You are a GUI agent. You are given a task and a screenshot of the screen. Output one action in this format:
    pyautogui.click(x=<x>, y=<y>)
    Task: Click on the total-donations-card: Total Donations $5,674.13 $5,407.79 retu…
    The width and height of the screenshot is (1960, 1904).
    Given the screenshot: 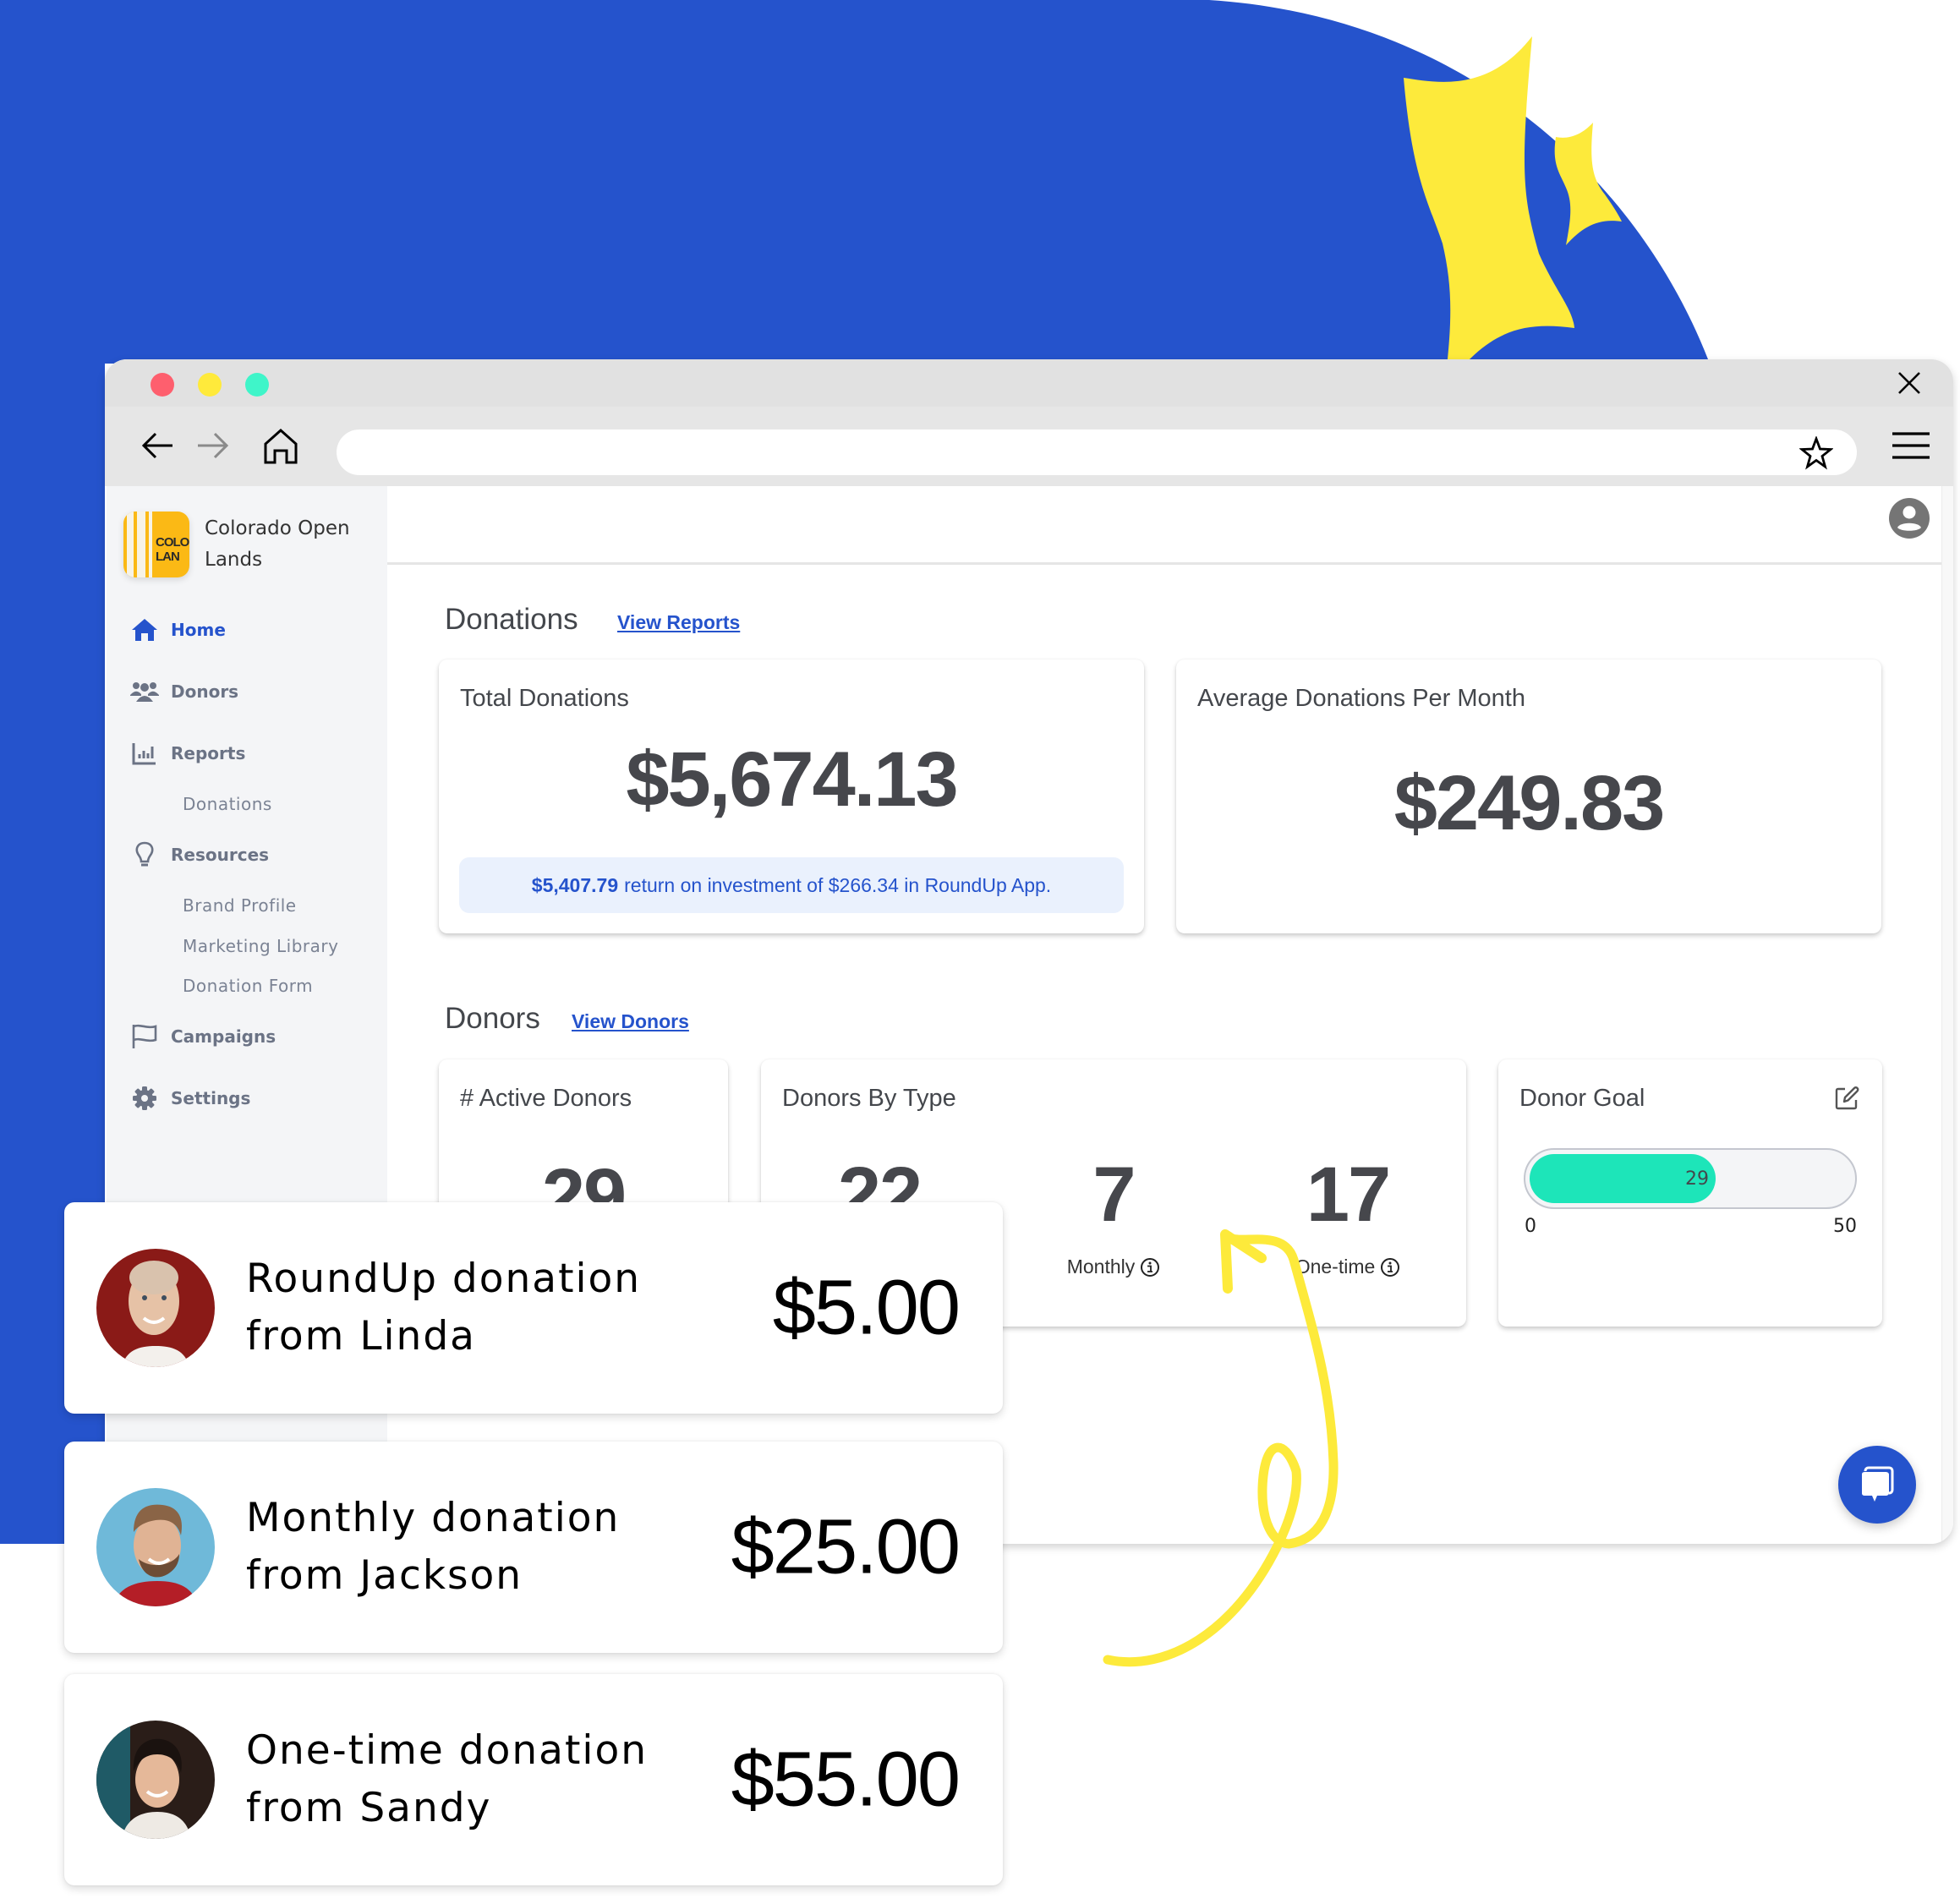 What is the action you would take?
    pyautogui.click(x=791, y=796)
    